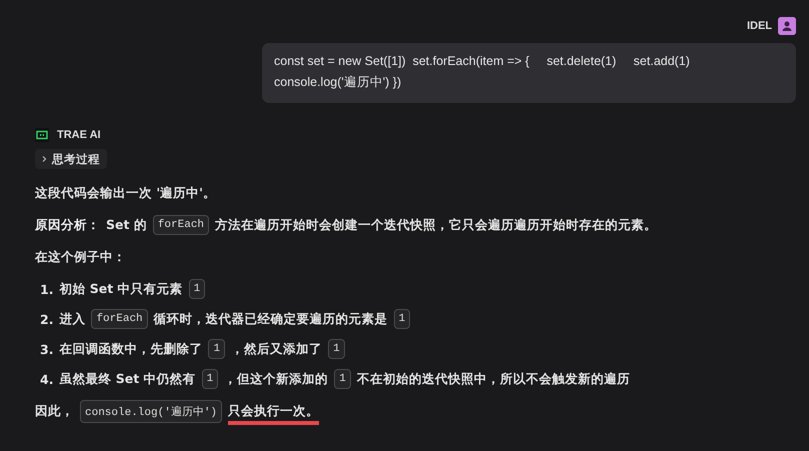  I want to click on answer-text: 循环时，迭代器已经确定要遍历的元素是, so click(271, 319).